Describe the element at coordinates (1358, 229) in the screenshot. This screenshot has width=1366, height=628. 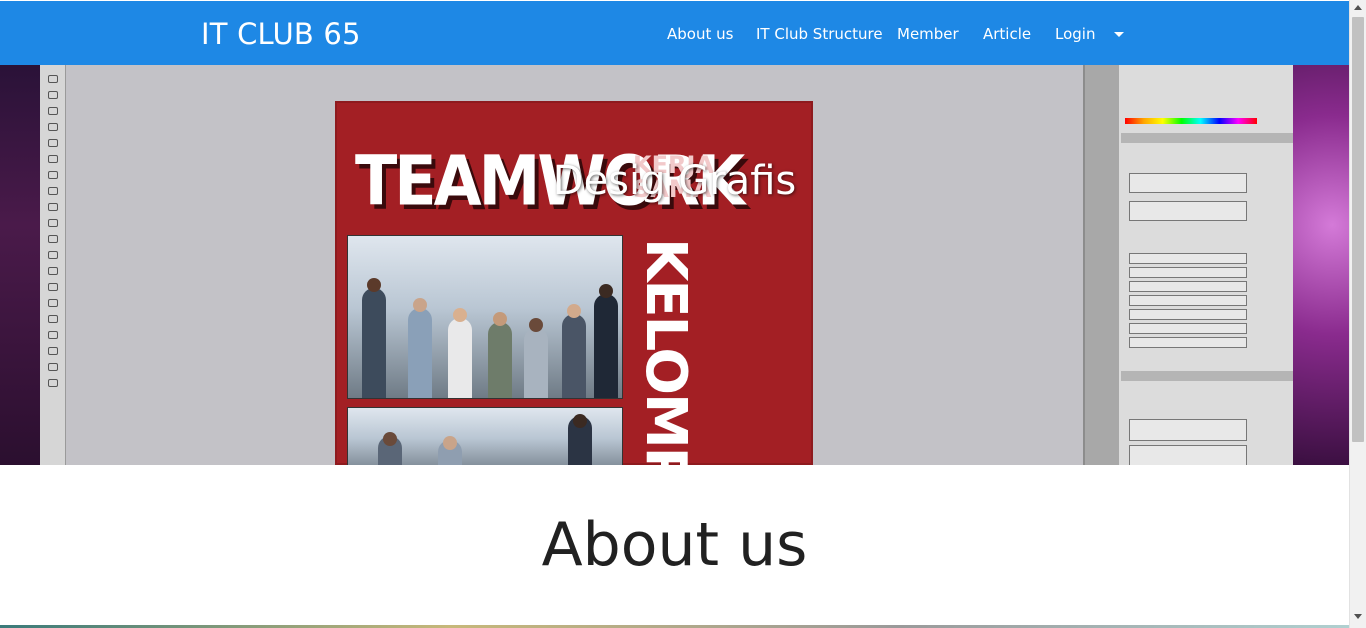
I see `scrollbar-thumb` at that location.